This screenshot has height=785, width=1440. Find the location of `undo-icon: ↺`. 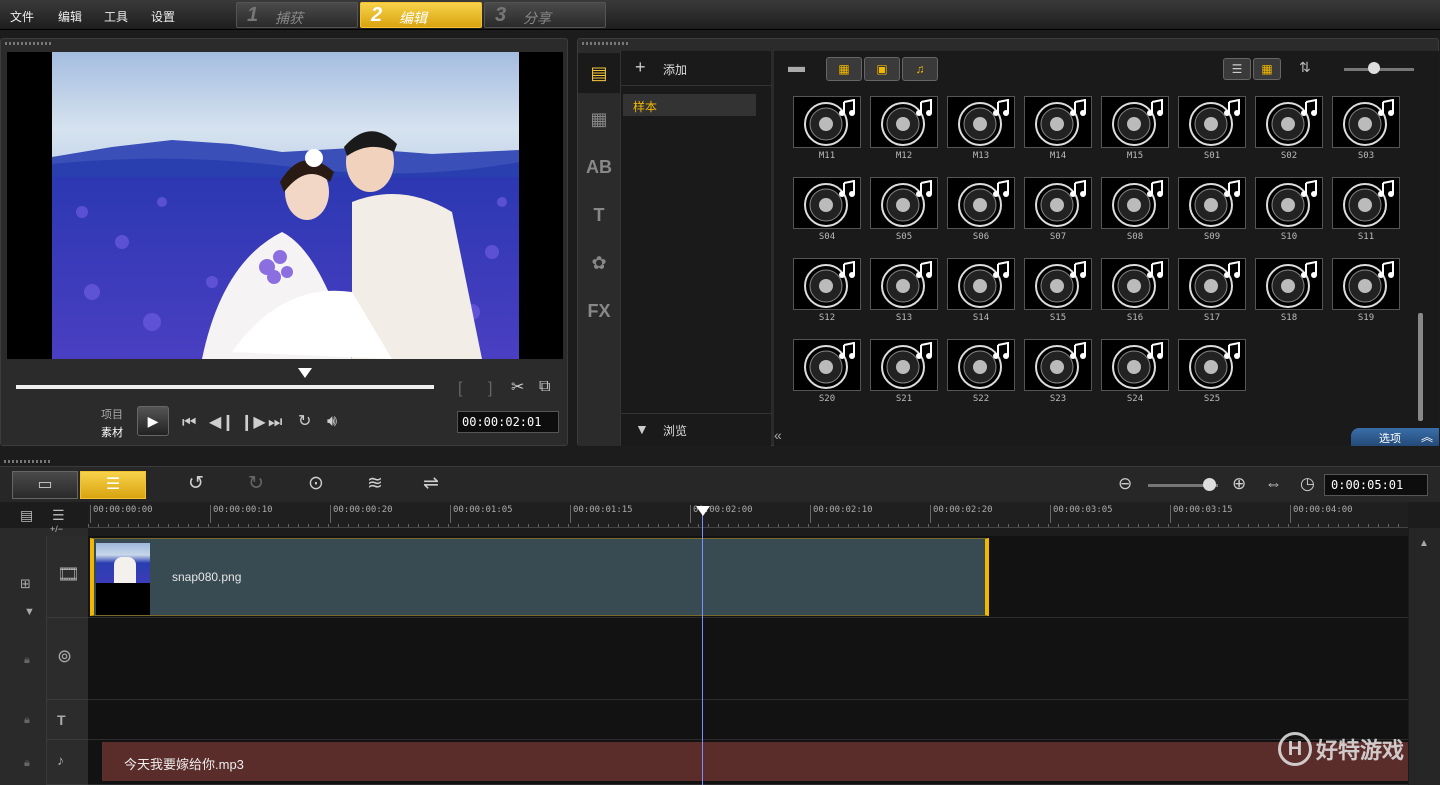

undo-icon: ↺ is located at coordinates (196, 483).